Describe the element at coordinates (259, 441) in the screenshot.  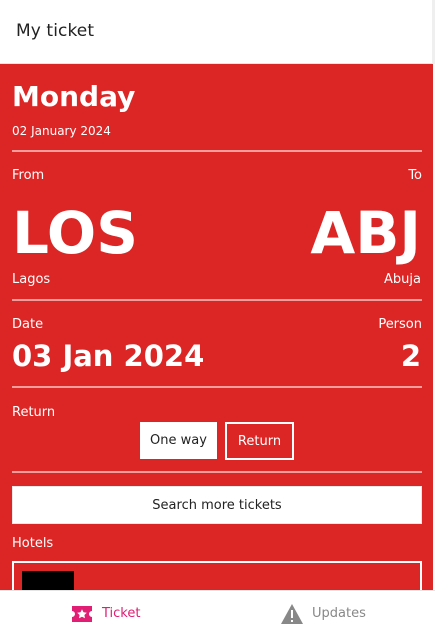
I see `return-button: Return` at that location.